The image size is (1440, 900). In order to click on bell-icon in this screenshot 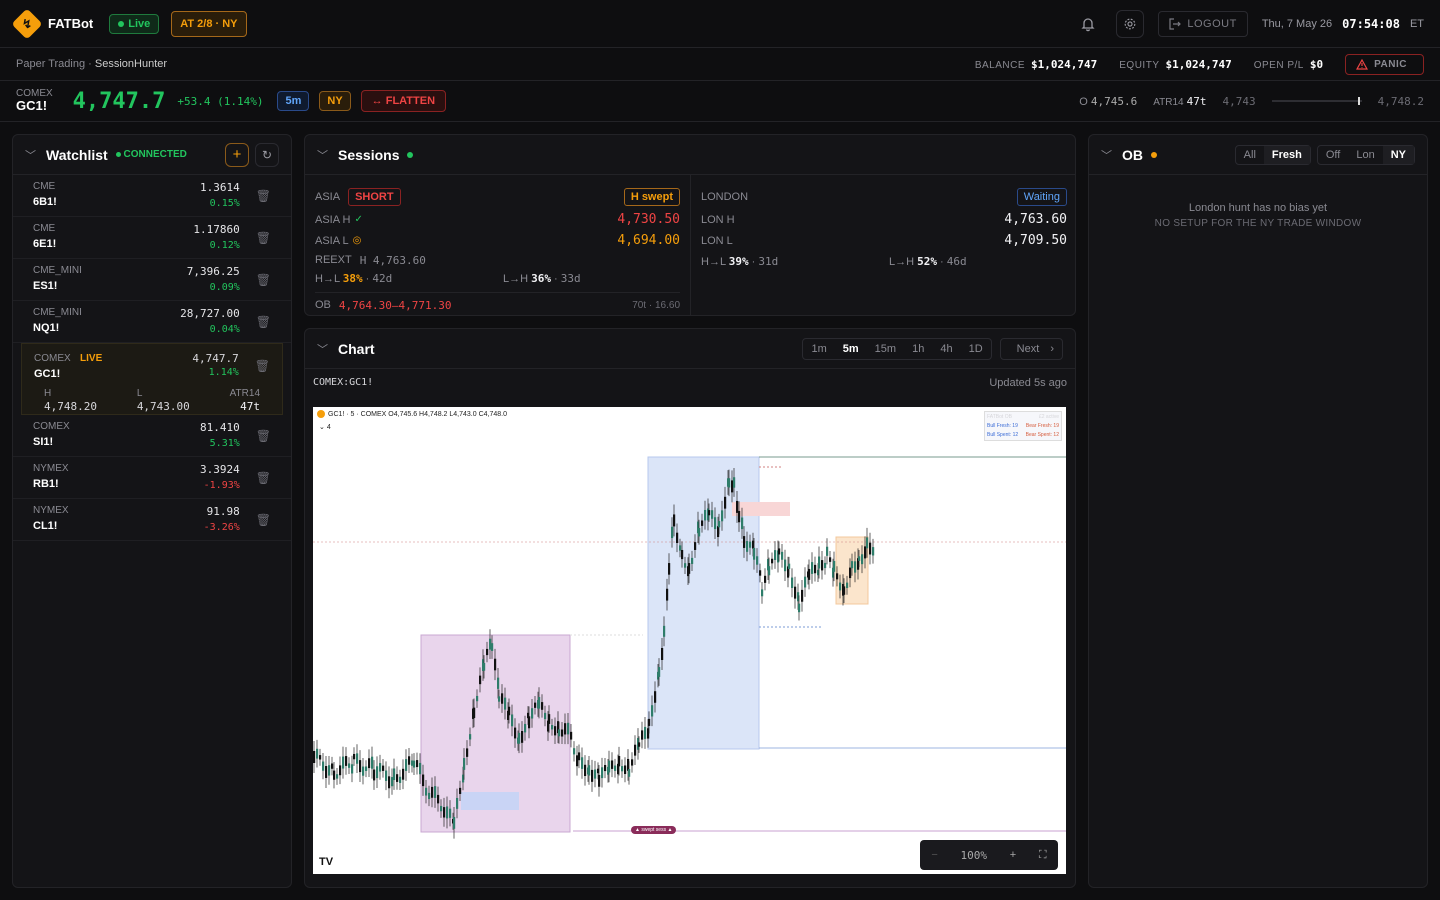, I will do `click(1088, 24)`.